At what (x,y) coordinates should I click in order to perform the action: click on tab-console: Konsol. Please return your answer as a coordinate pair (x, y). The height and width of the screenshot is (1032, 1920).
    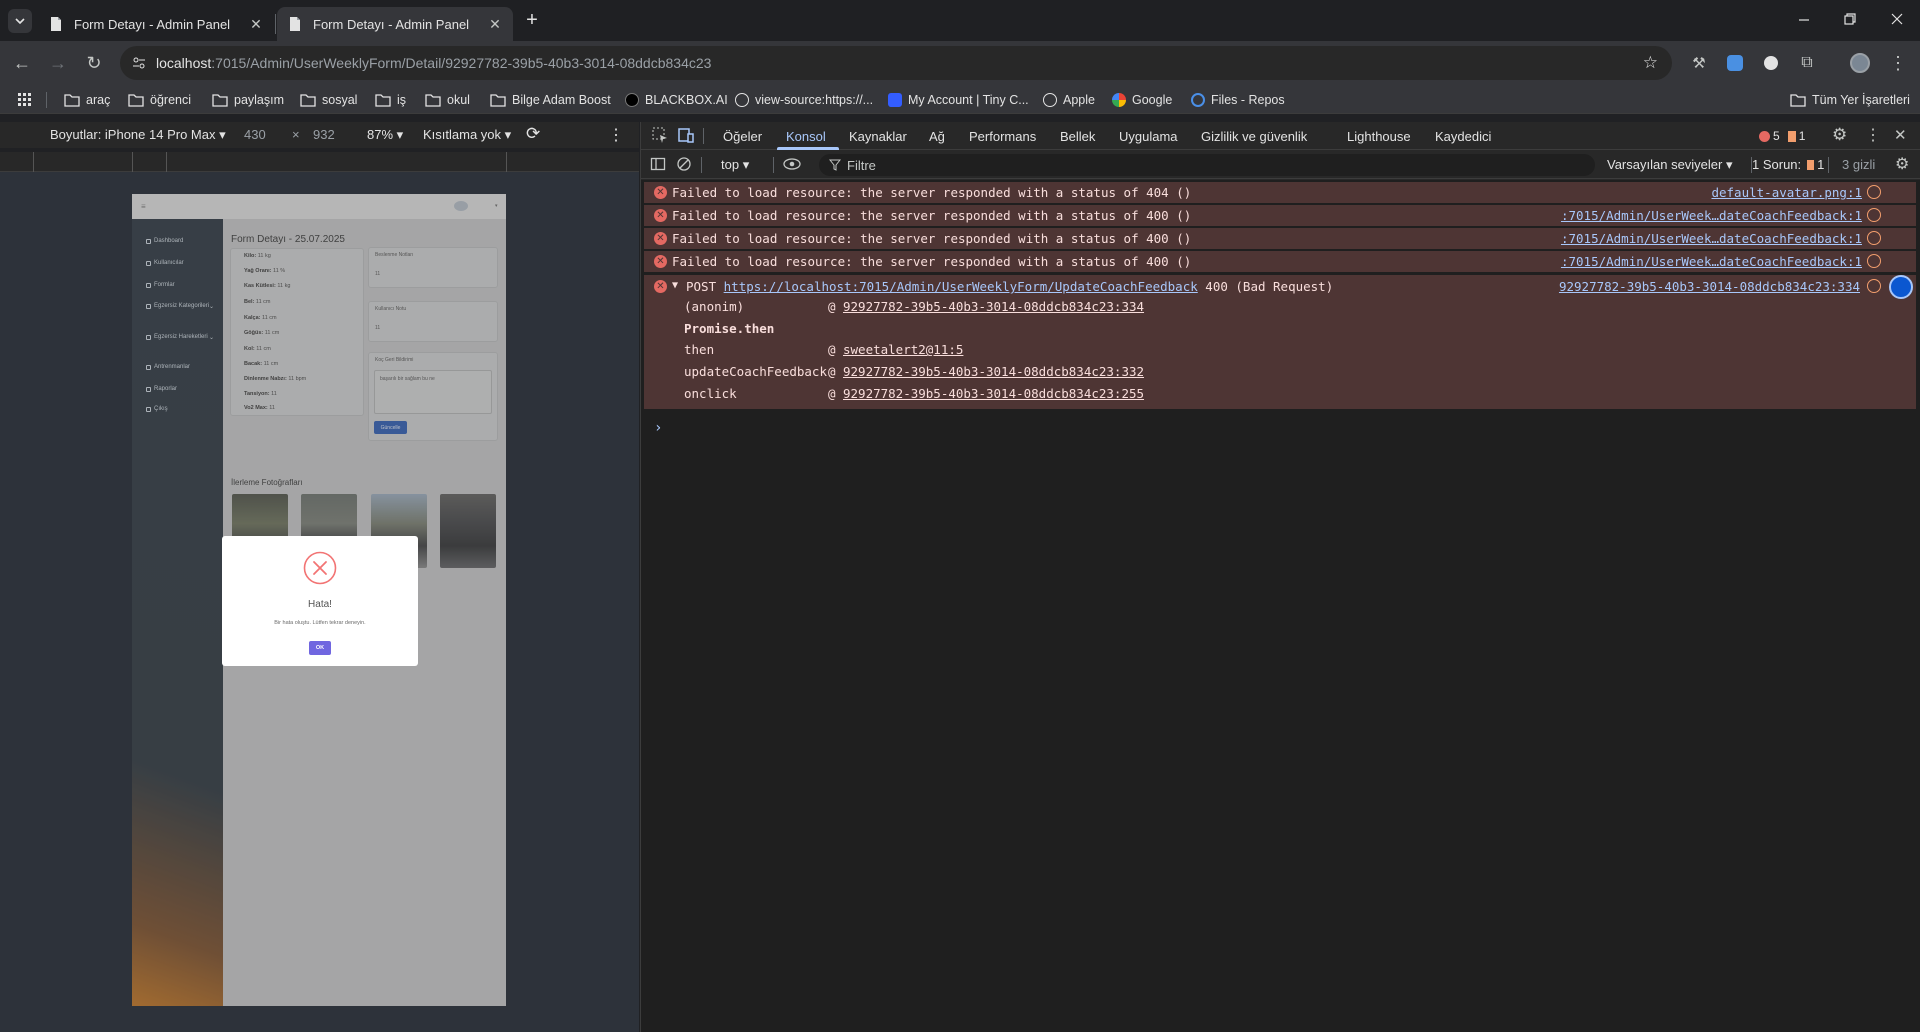
    Looking at the image, I should click on (806, 136).